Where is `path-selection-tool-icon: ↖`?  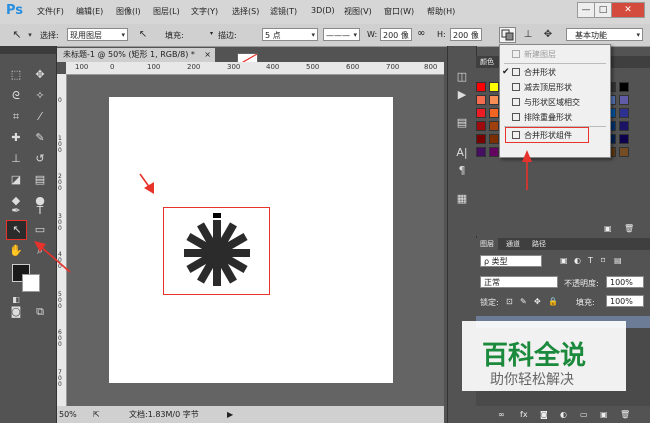 path-selection-tool-icon: ↖ is located at coordinates (17, 35).